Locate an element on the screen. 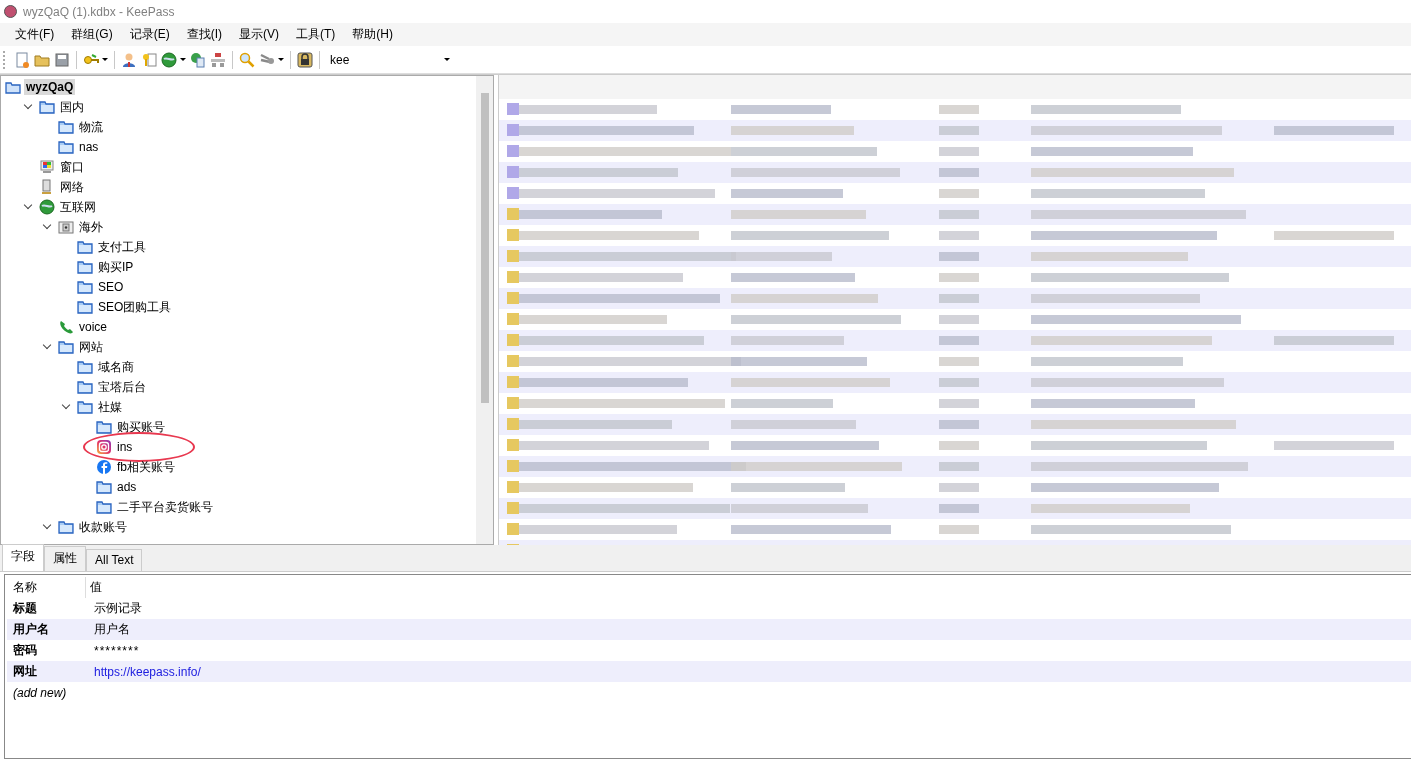 This screenshot has width=1411, height=759. menu-item: 记录(E) is located at coordinates (151, 34).